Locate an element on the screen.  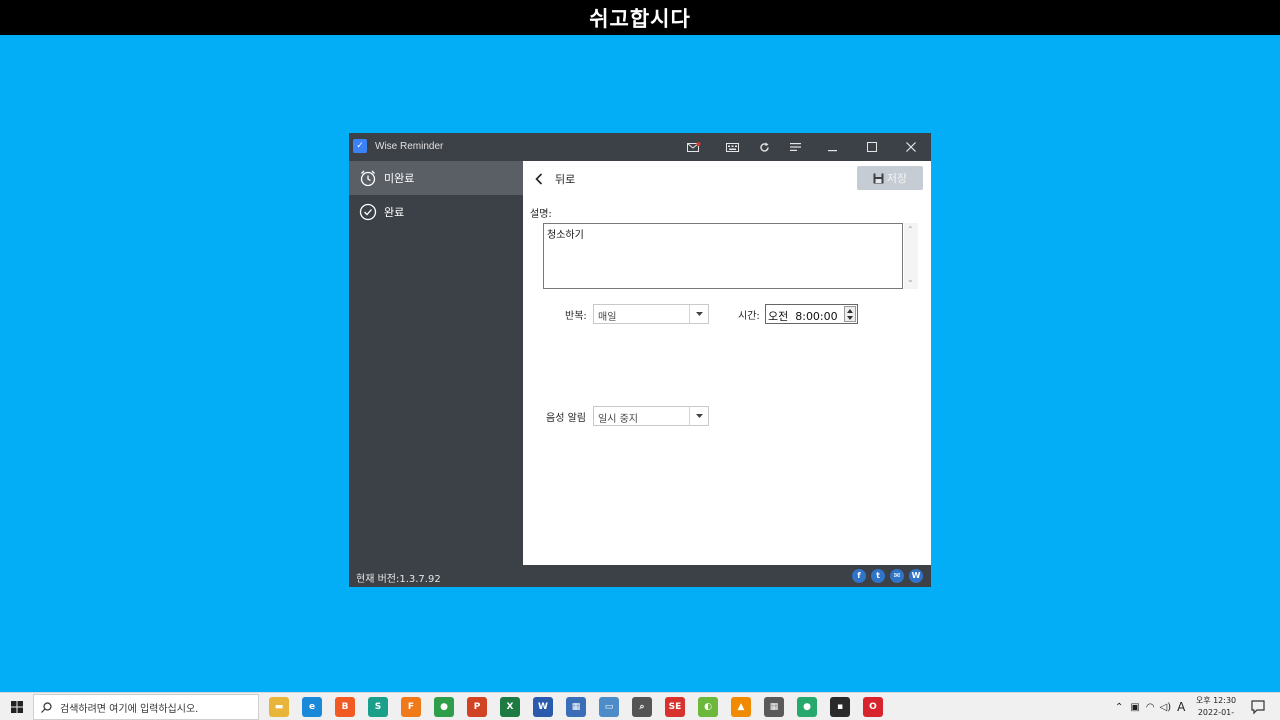
menu-button is located at coordinates (795, 147).